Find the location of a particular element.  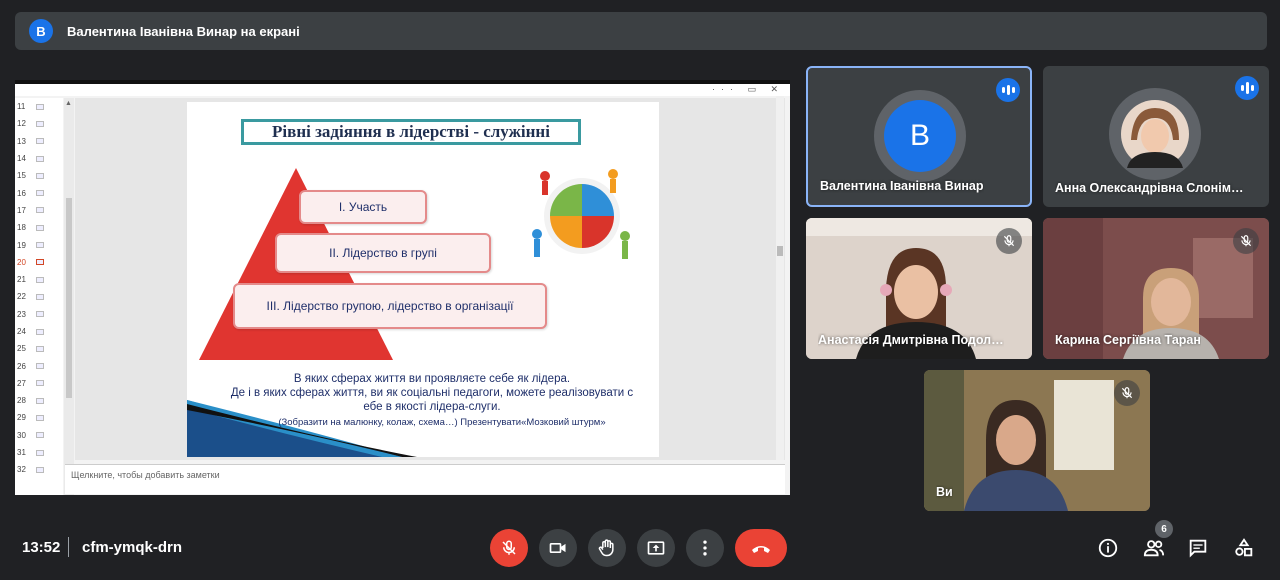

slide-thumbnail: 28 is located at coordinates (39, 400).